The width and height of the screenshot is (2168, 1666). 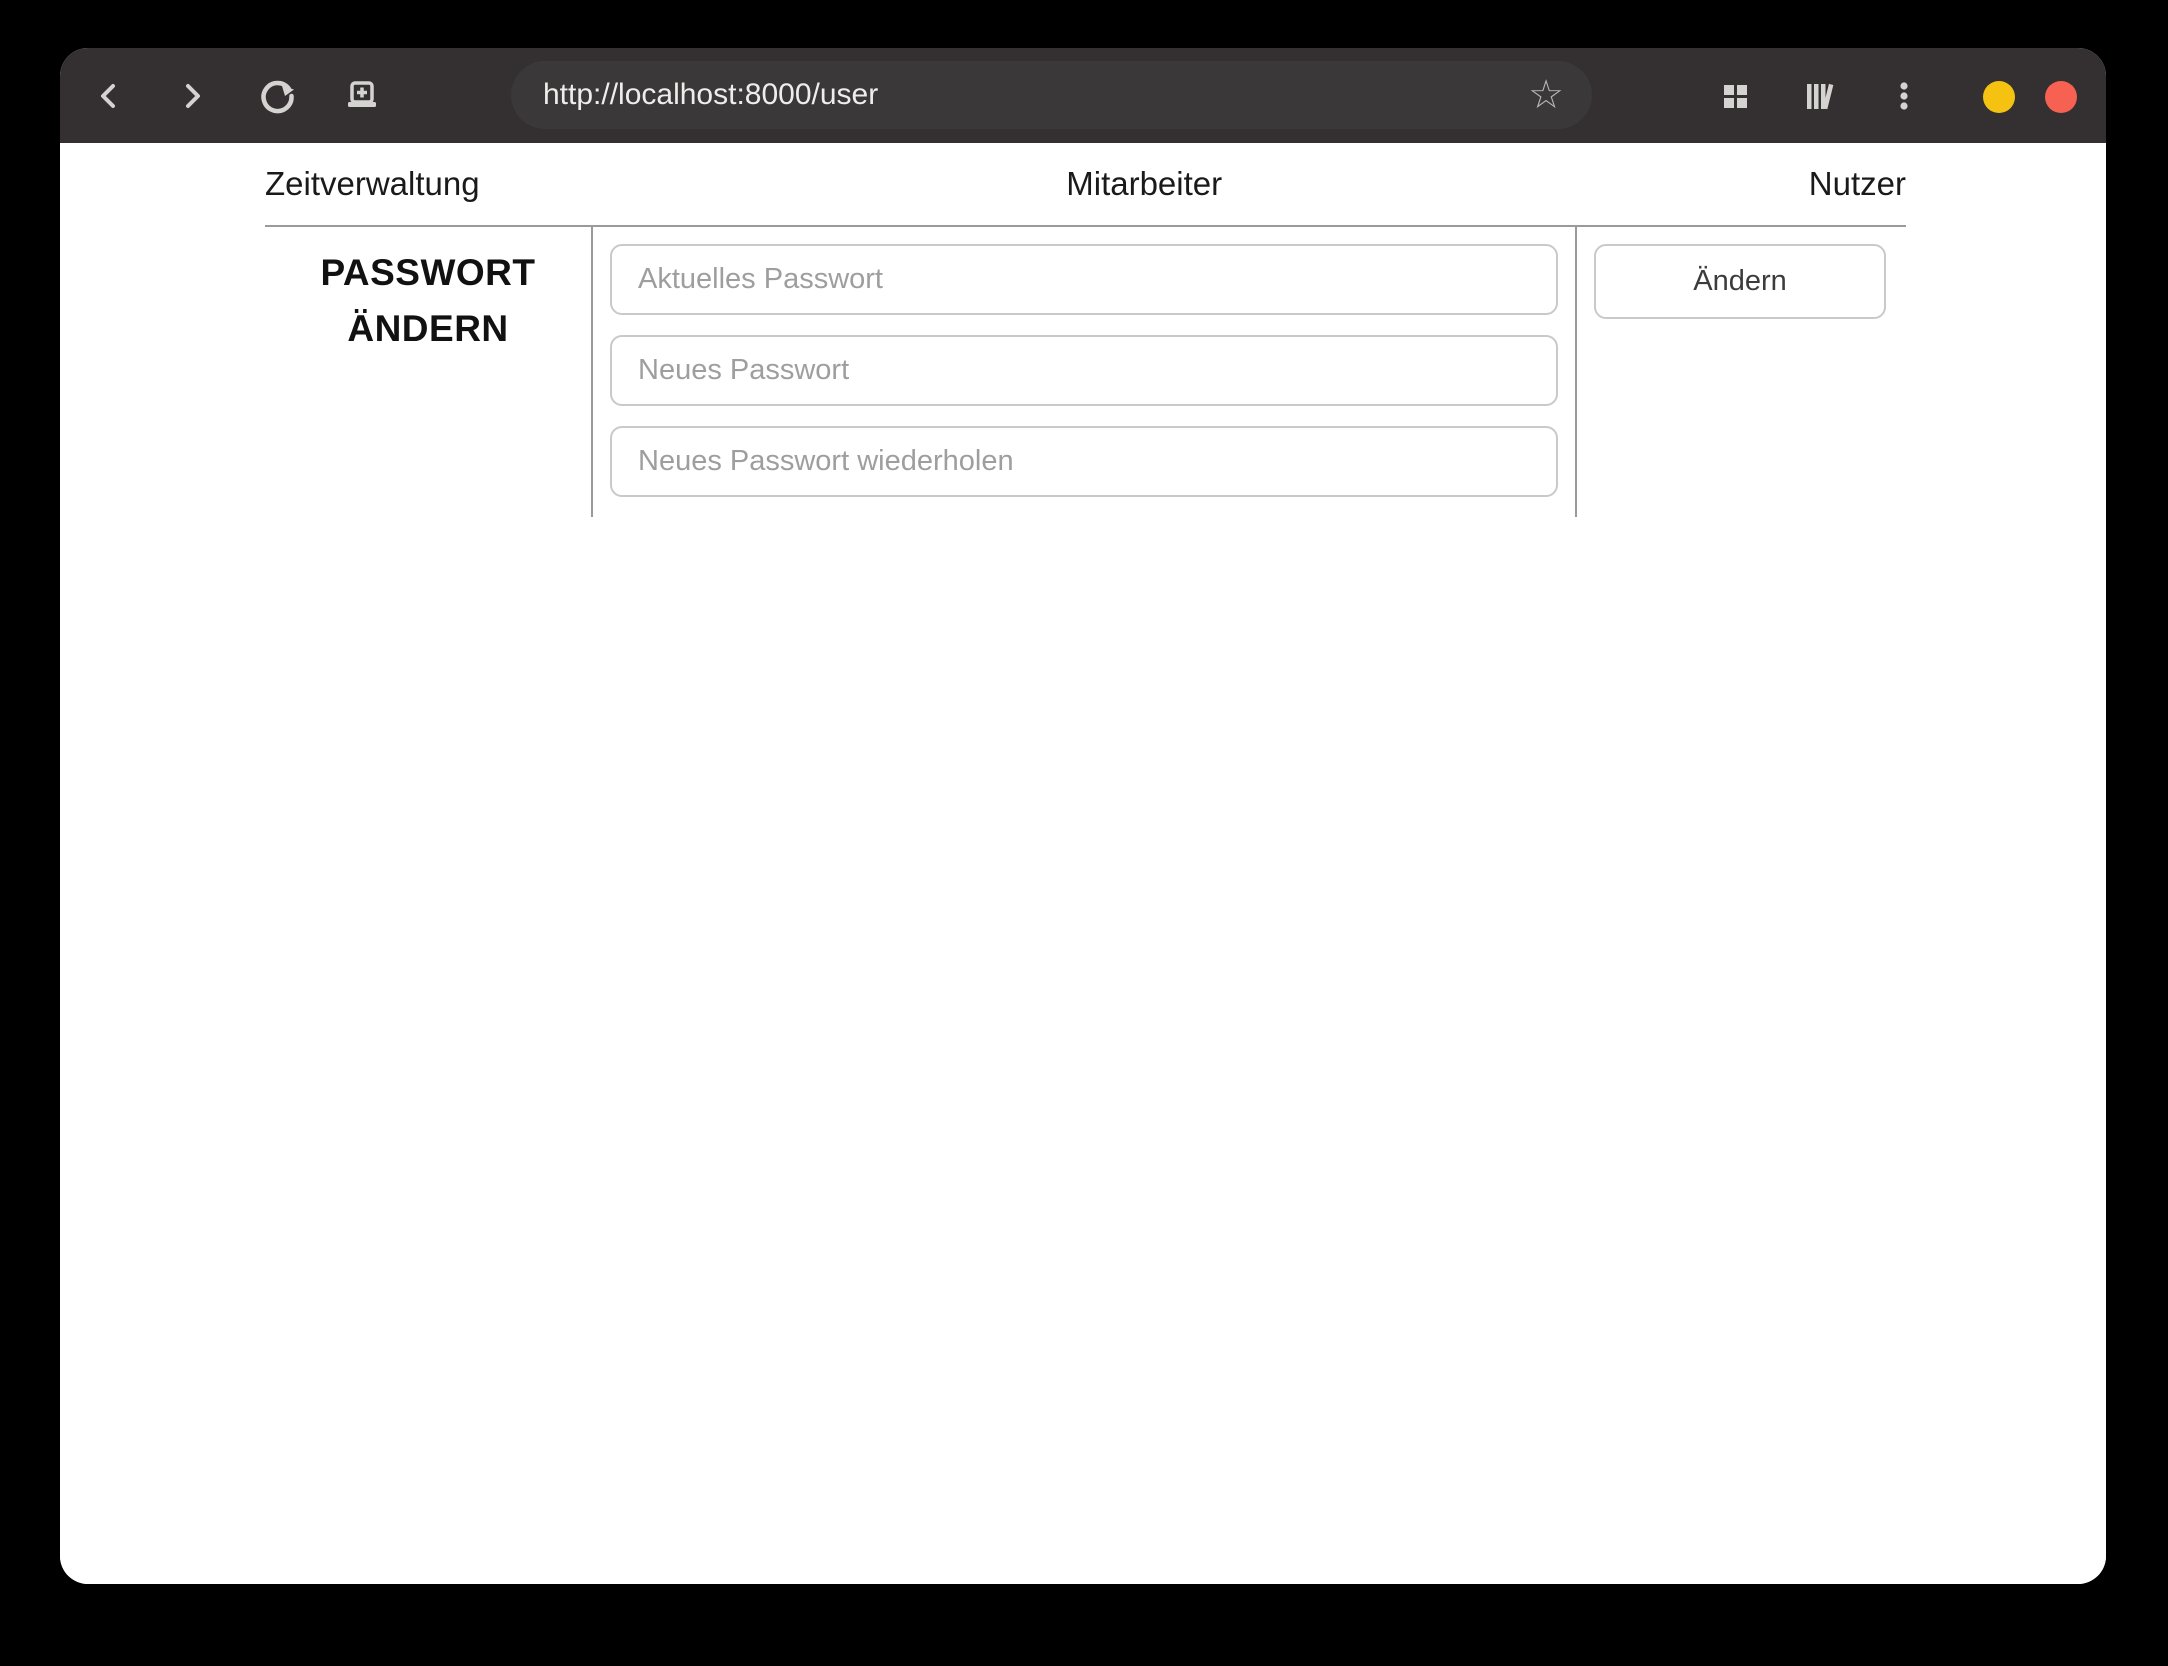 I want to click on library-icon, so click(x=1820, y=96).